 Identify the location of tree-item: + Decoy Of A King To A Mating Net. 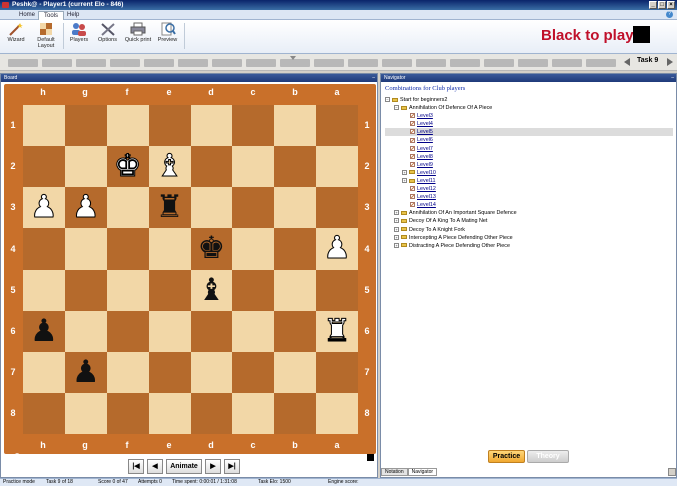
(529, 221).